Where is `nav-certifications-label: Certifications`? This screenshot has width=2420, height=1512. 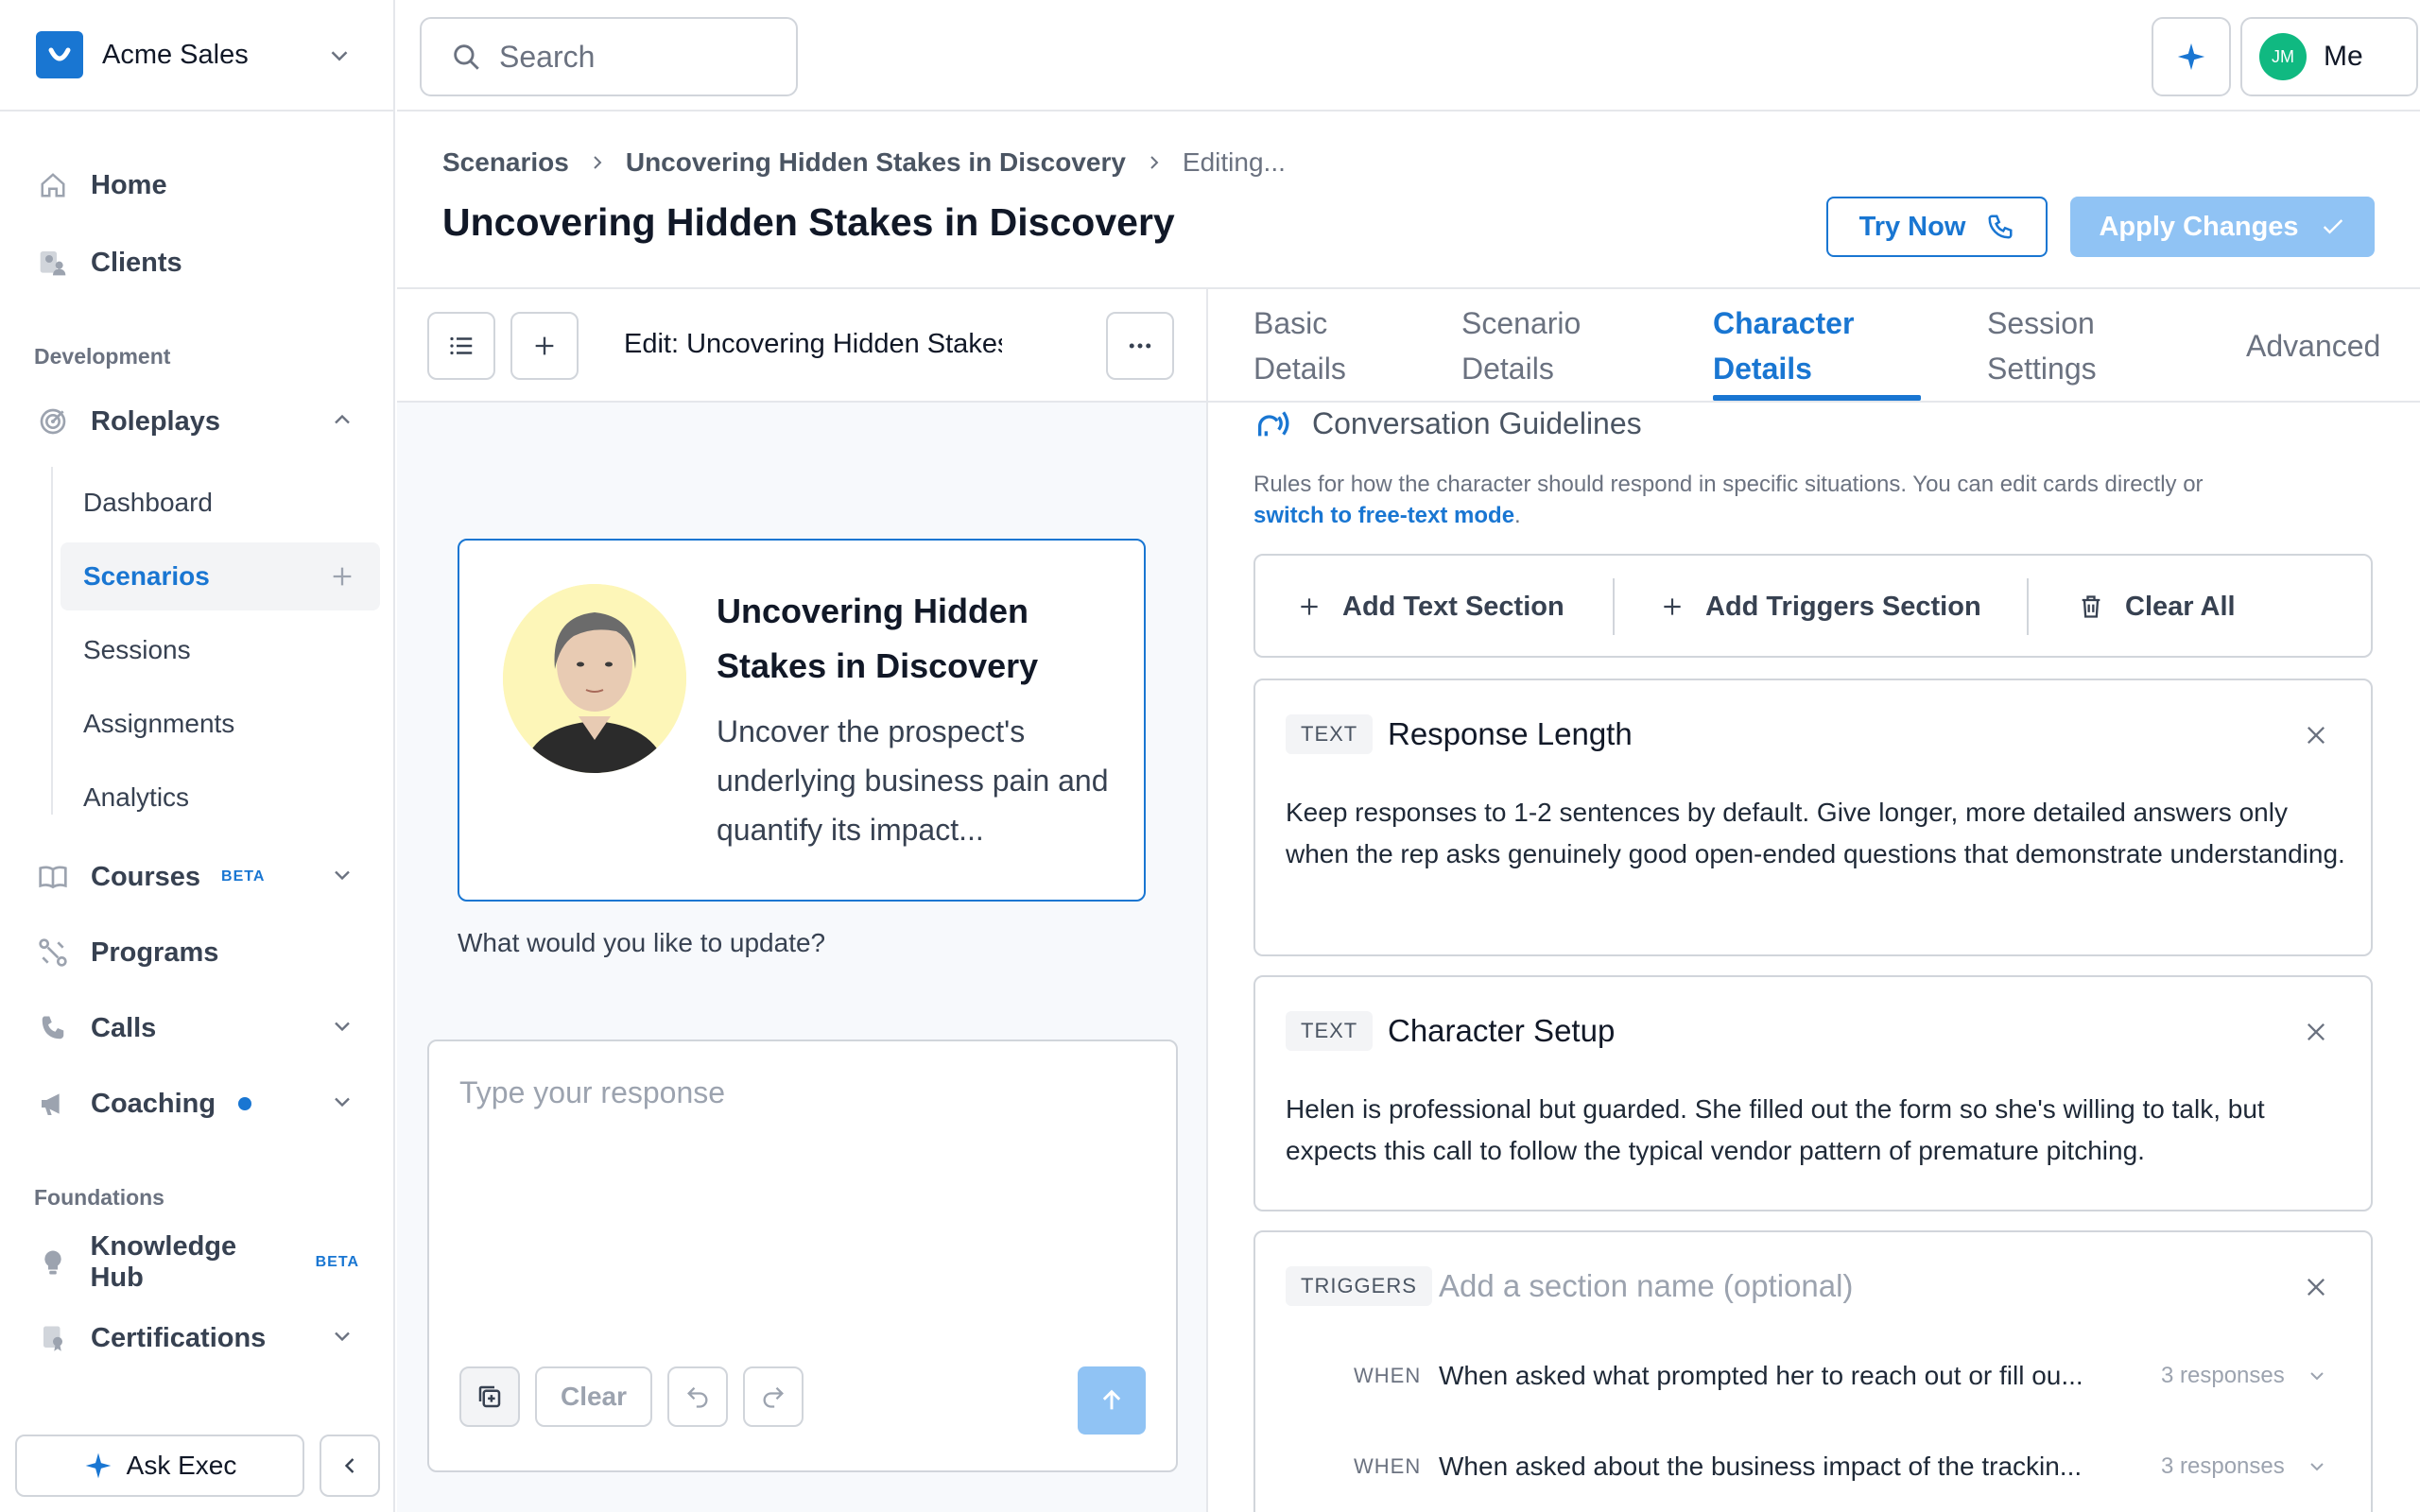 nav-certifications-label: Certifications is located at coordinates (179, 1337).